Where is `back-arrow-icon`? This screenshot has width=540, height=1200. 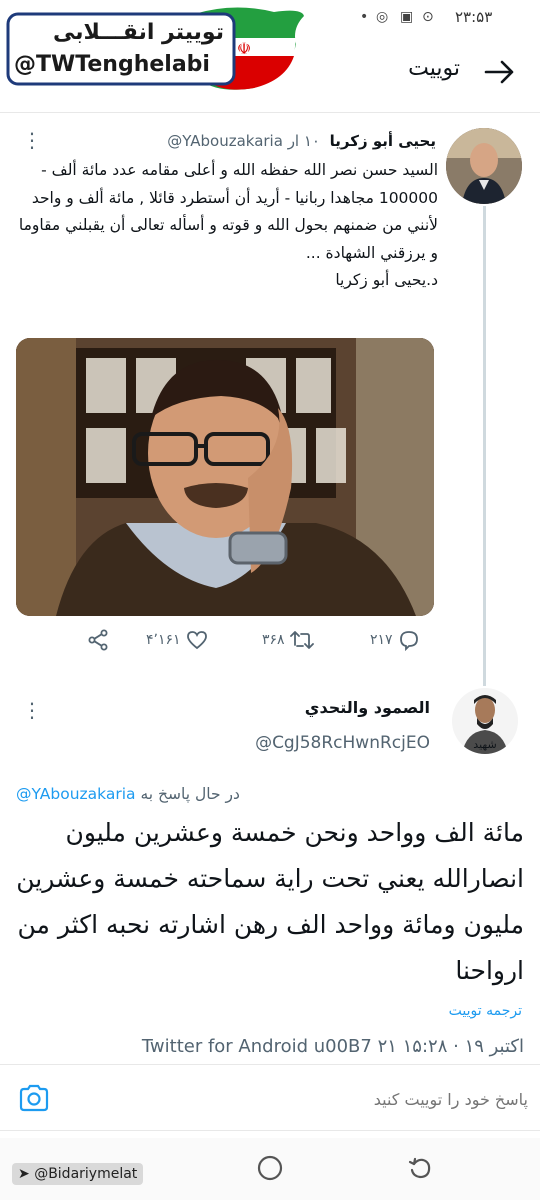
back-arrow-icon is located at coordinates (499, 72).